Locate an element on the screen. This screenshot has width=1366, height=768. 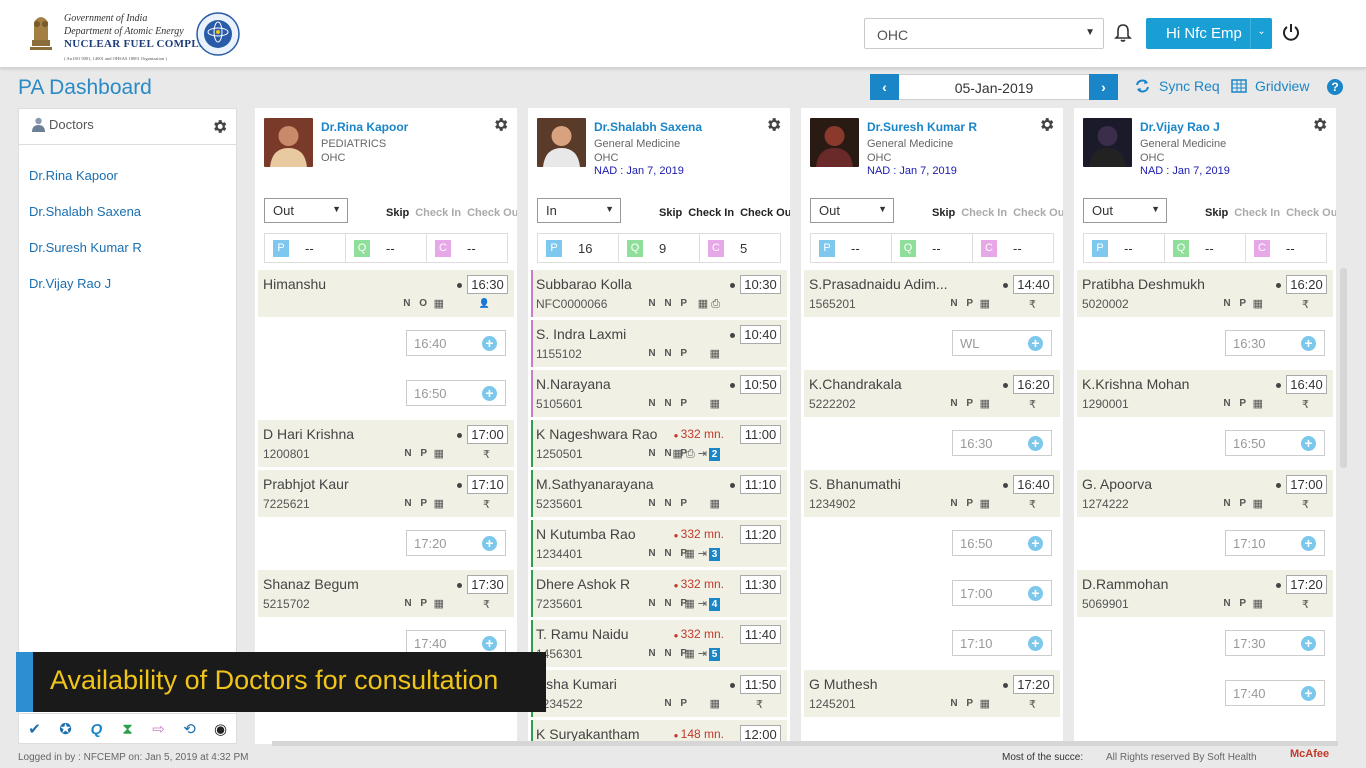
status-select: Out ▼ is located at coordinates (852, 210).